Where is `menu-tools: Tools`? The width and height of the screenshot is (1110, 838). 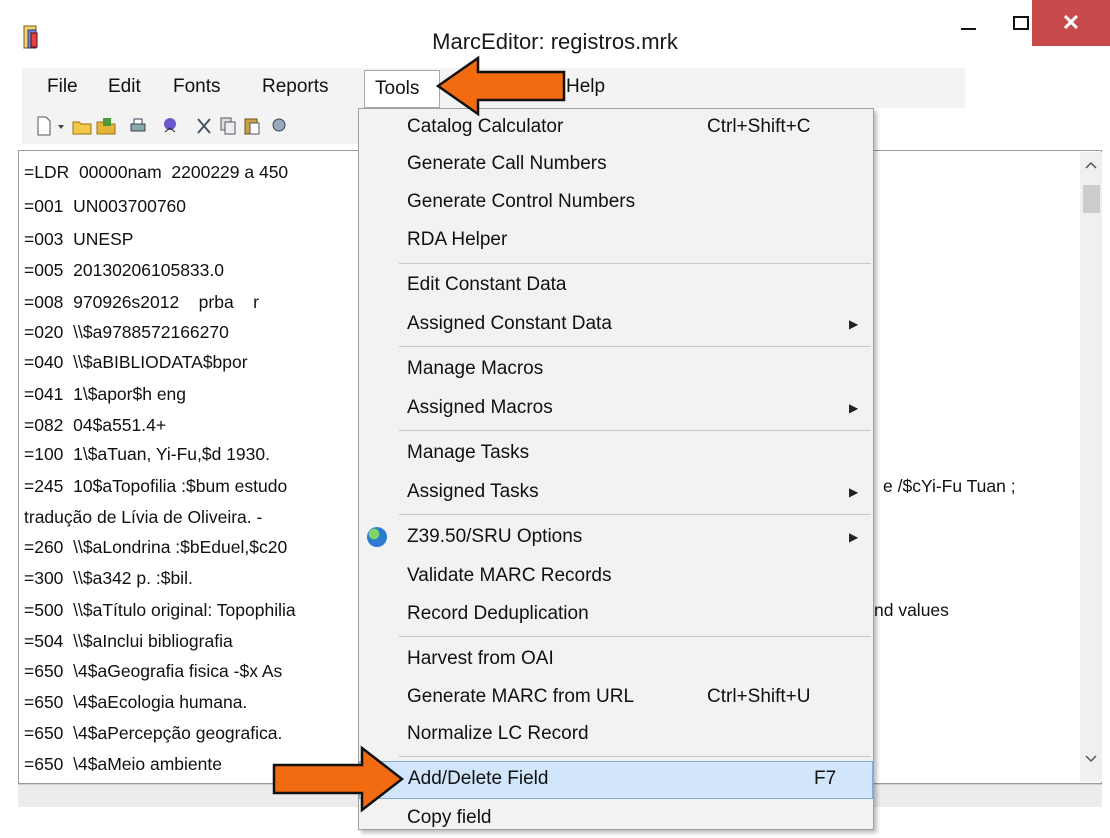 menu-tools: Tools is located at coordinates (402, 89).